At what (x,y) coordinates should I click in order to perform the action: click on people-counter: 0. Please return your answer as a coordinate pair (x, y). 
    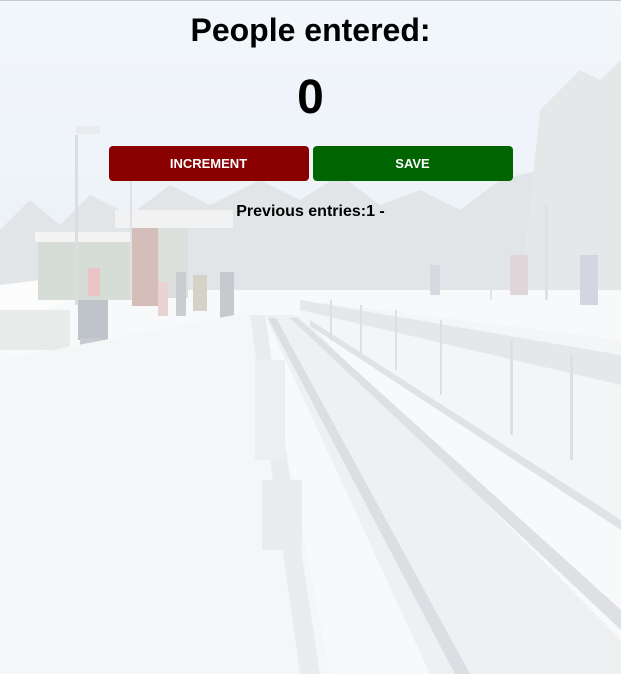
    Looking at the image, I should click on (310, 97).